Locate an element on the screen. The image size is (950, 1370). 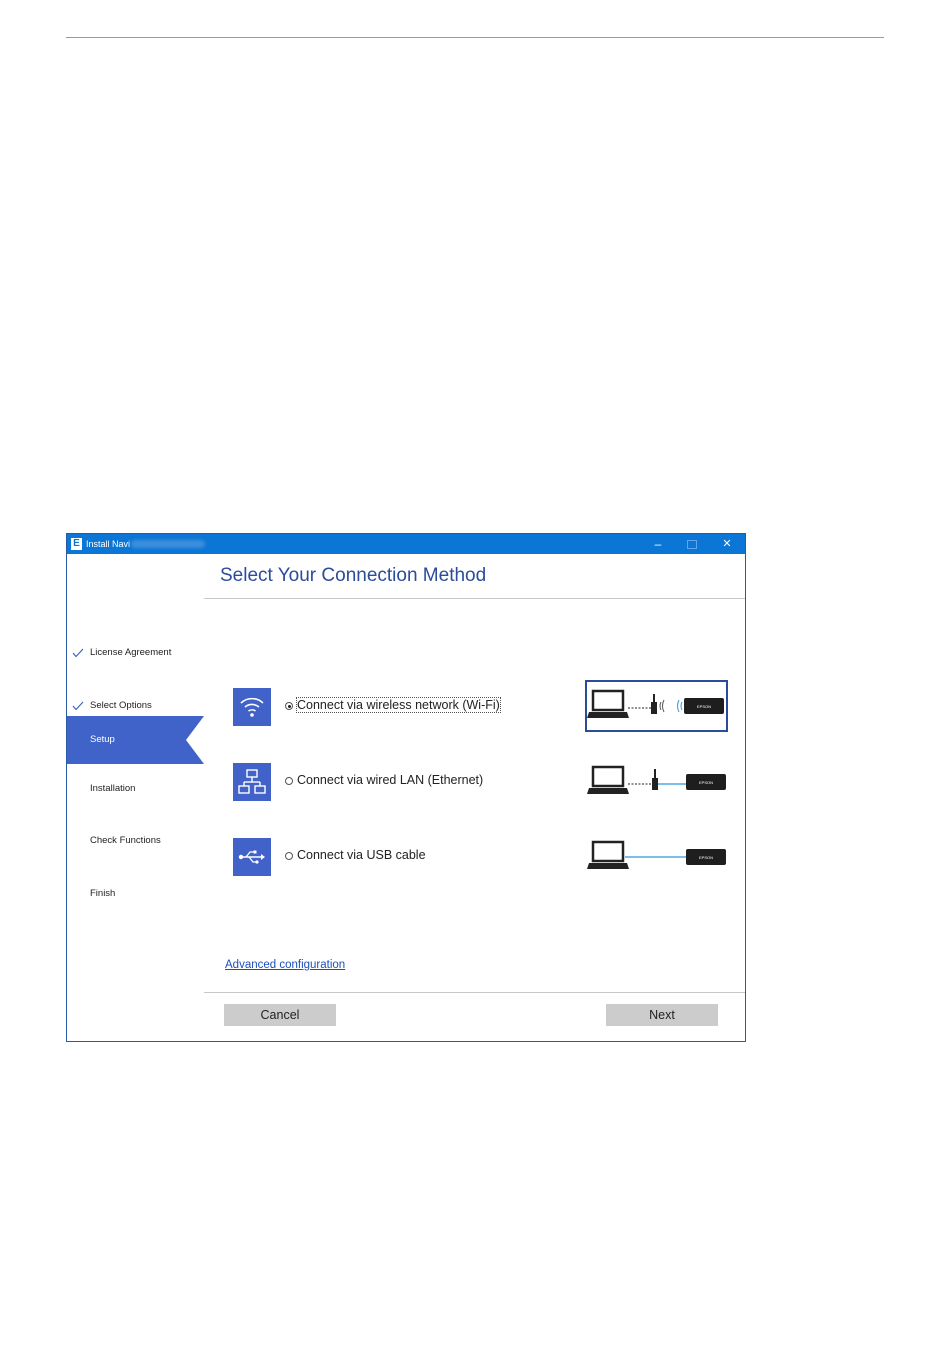
footer-divider is located at coordinates (474, 992).